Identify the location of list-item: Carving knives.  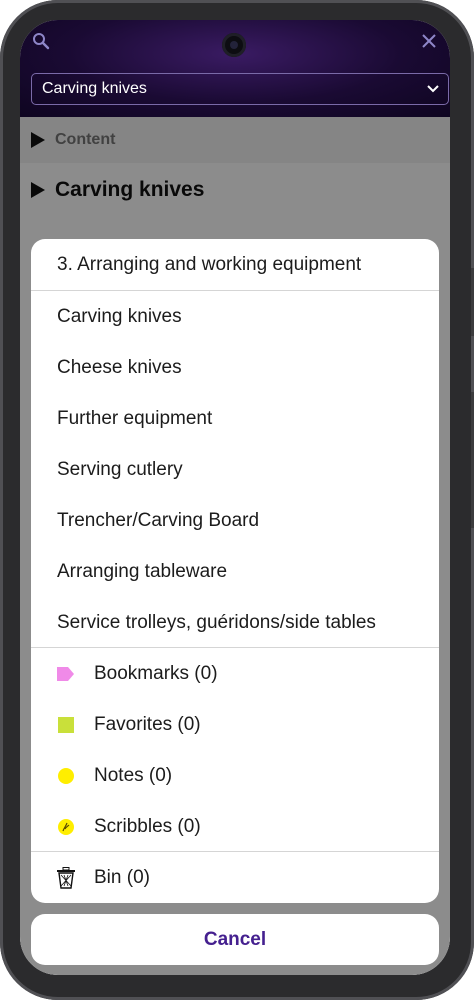
(235, 316).